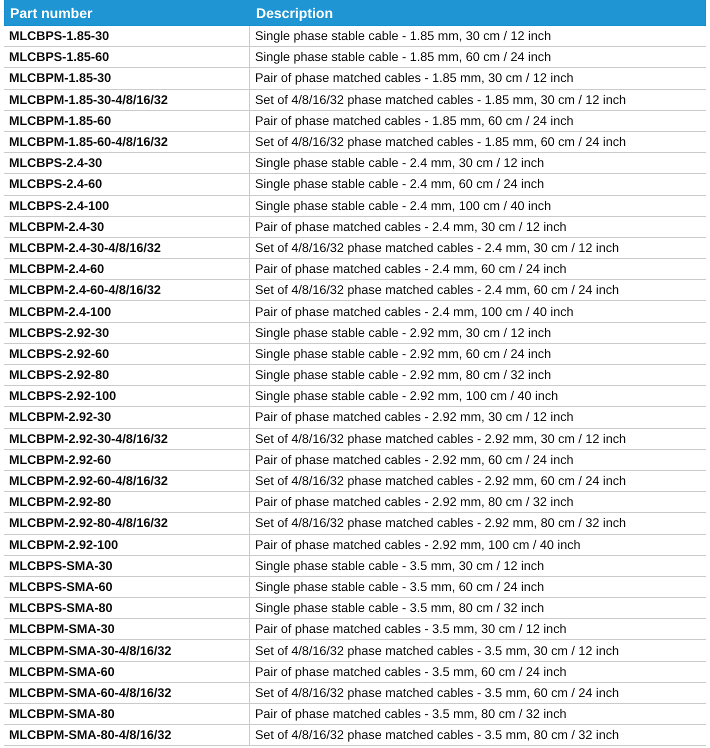  Describe the element at coordinates (478, 249) in the screenshot. I see `table-cell: Set of 4/8/16/32 phase matched cables - 2.4 mm, 30 cm / 12 inch` at that location.